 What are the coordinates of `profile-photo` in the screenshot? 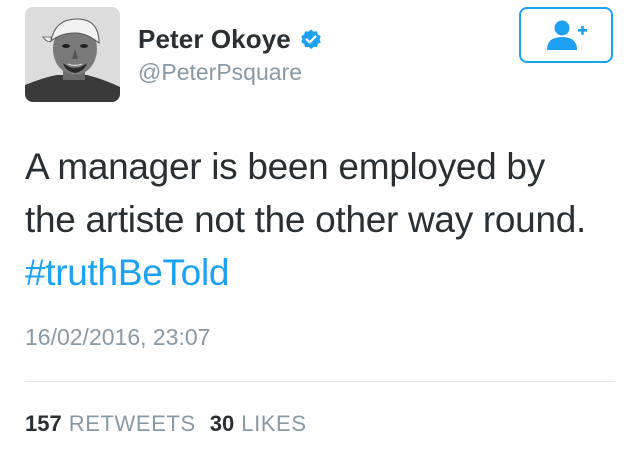 It's located at (72, 54).